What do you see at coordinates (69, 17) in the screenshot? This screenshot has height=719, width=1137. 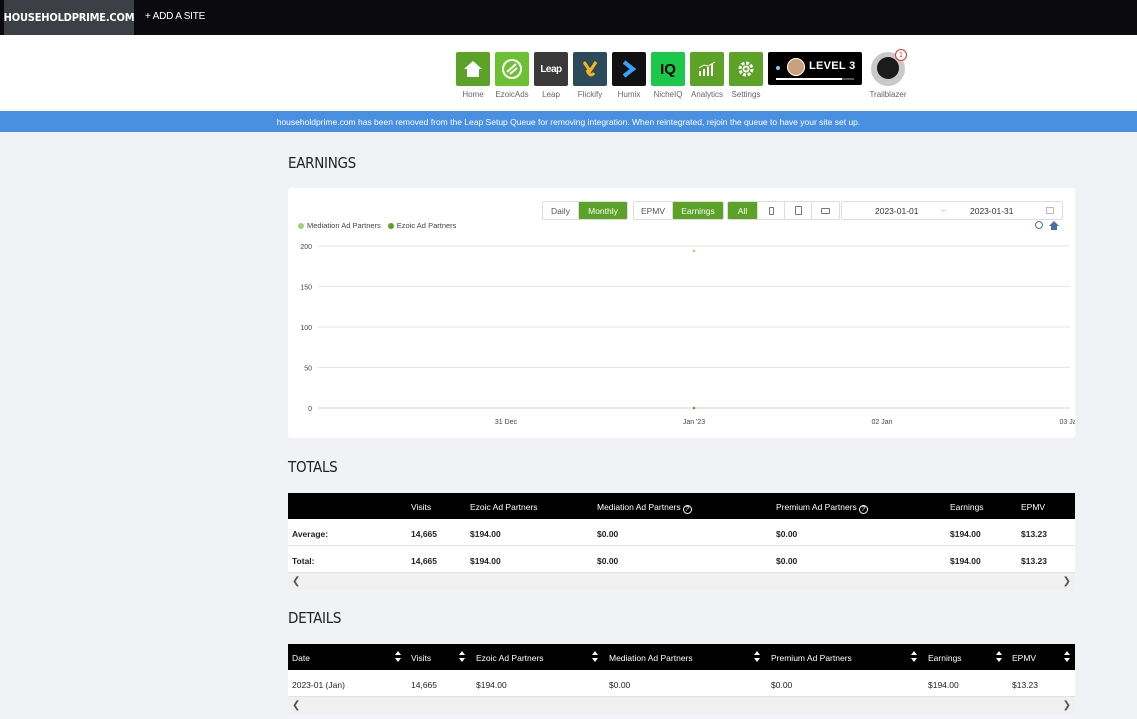 I see `site-selector: HOUSEHOLDPRIME.COM` at bounding box center [69, 17].